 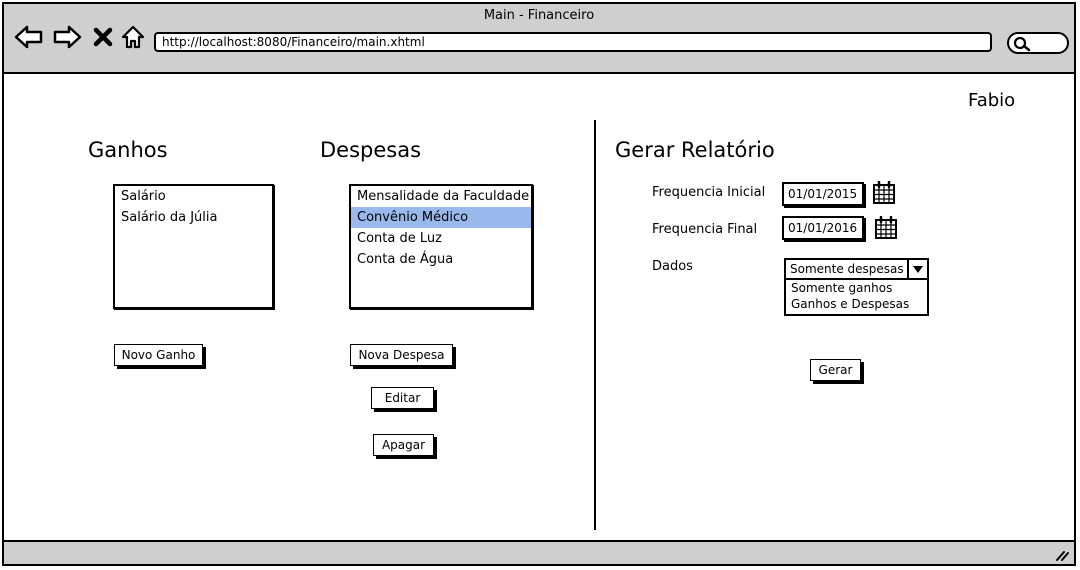 I want to click on stop-button, so click(x=103, y=37).